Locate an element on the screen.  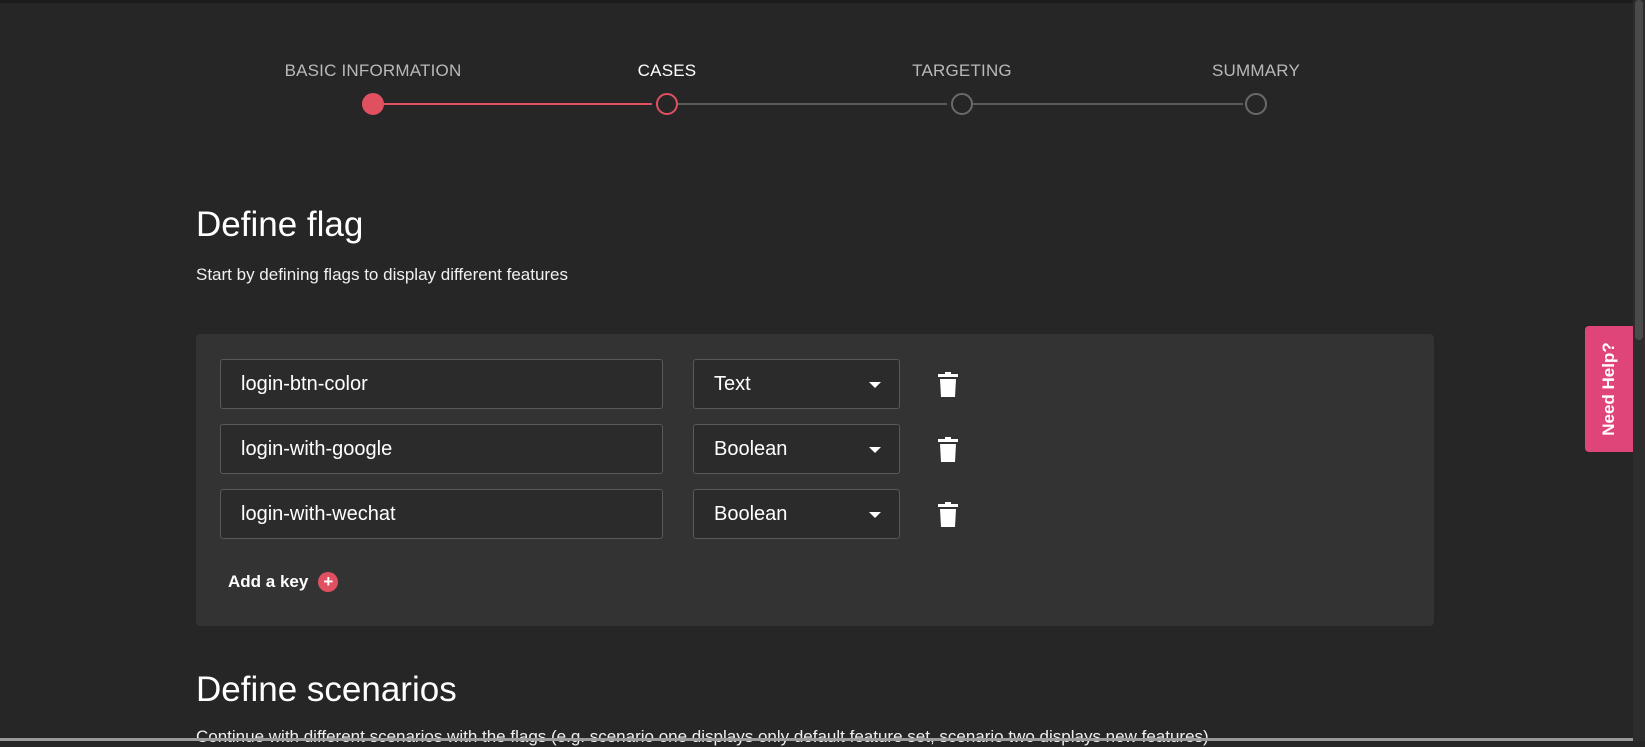
define-flag-title: Define flag is located at coordinates (280, 224).